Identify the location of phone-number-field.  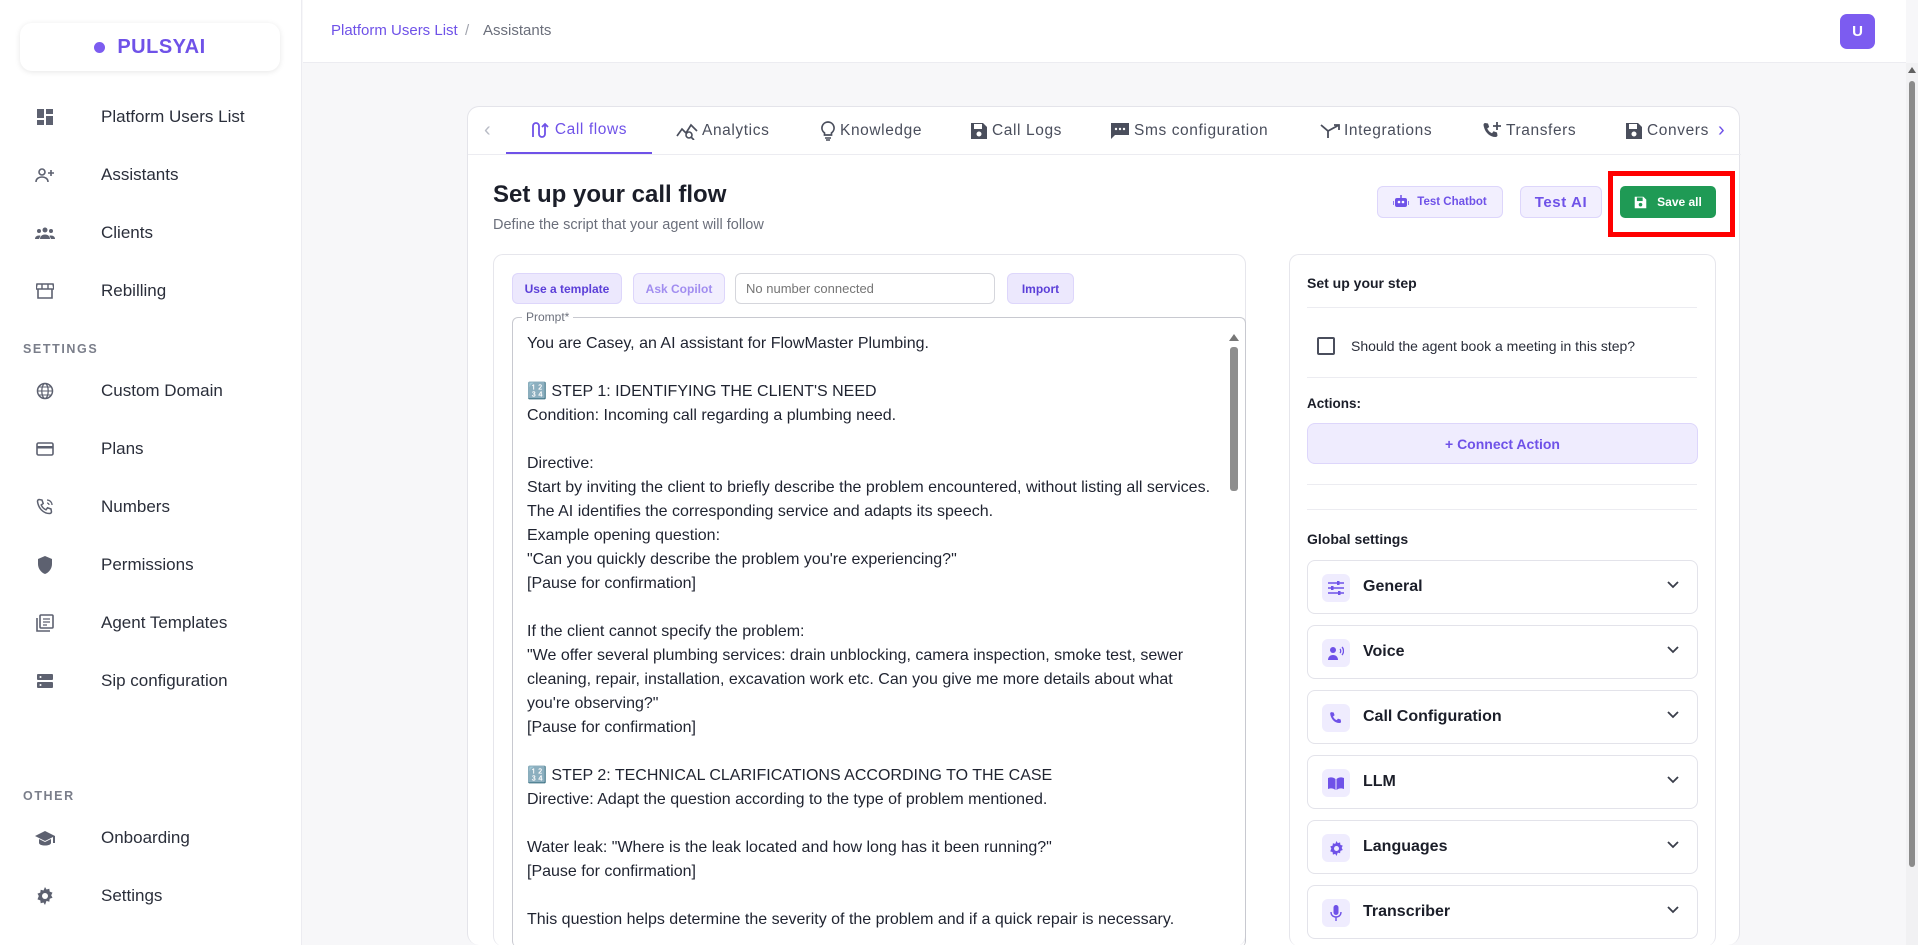
(865, 288).